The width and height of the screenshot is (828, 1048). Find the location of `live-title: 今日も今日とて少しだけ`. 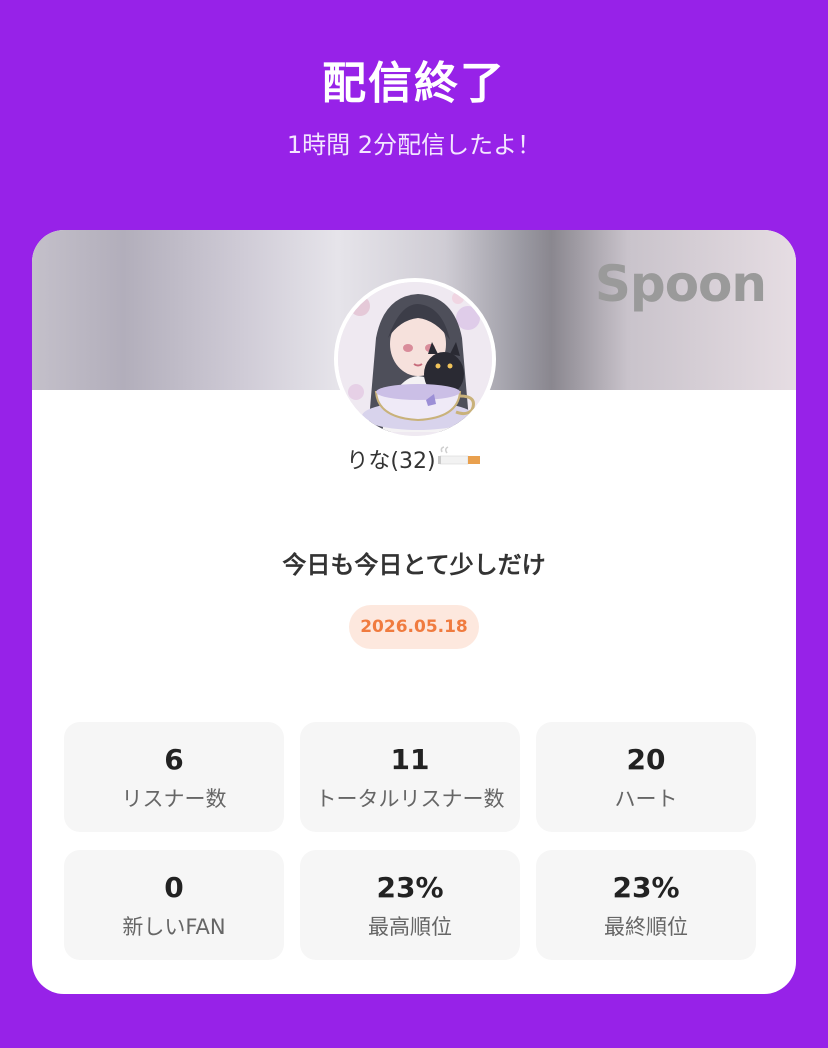

live-title: 今日も今日とて少しだけ is located at coordinates (414, 565).